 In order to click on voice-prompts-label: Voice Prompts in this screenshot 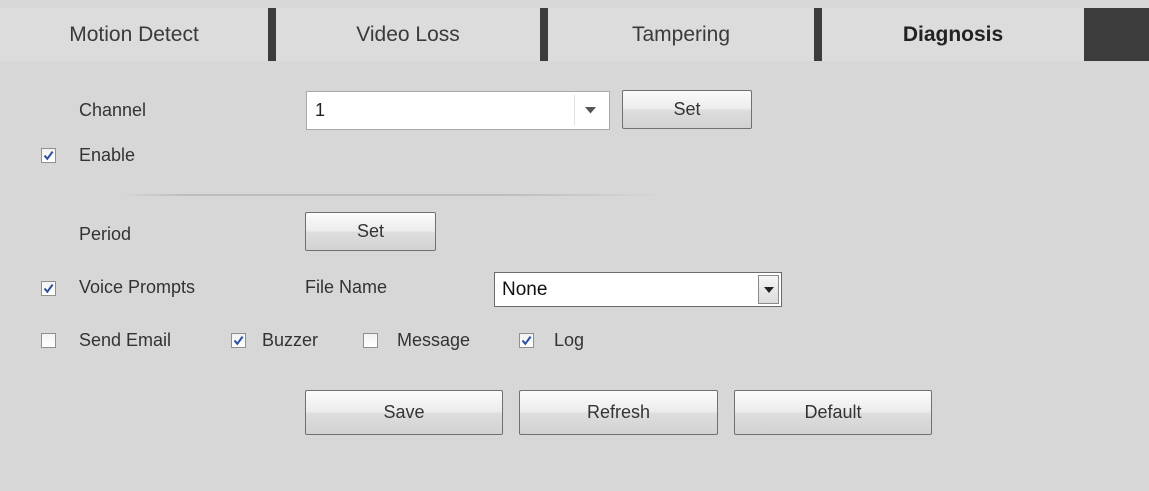, I will do `click(137, 287)`.